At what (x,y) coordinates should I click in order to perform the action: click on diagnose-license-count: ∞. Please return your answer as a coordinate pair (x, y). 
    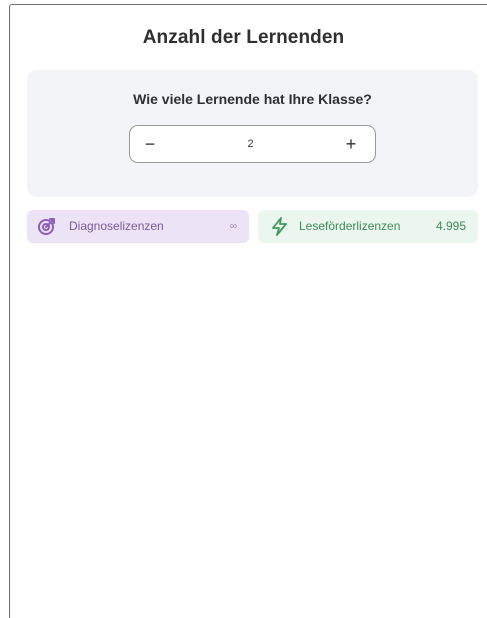
    Looking at the image, I should click on (233, 226).